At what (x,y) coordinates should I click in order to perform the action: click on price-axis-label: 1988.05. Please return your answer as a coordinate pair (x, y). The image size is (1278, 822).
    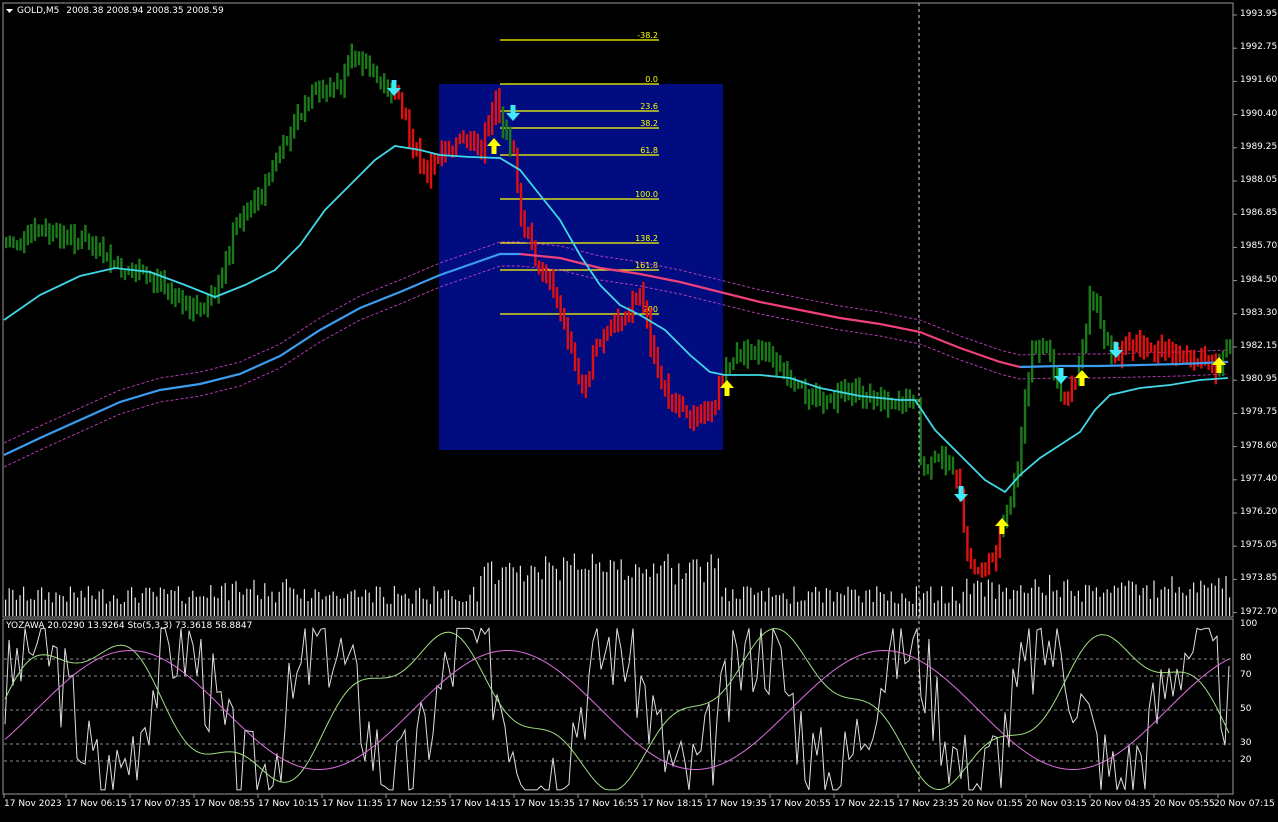
    Looking at the image, I should click on (1259, 180).